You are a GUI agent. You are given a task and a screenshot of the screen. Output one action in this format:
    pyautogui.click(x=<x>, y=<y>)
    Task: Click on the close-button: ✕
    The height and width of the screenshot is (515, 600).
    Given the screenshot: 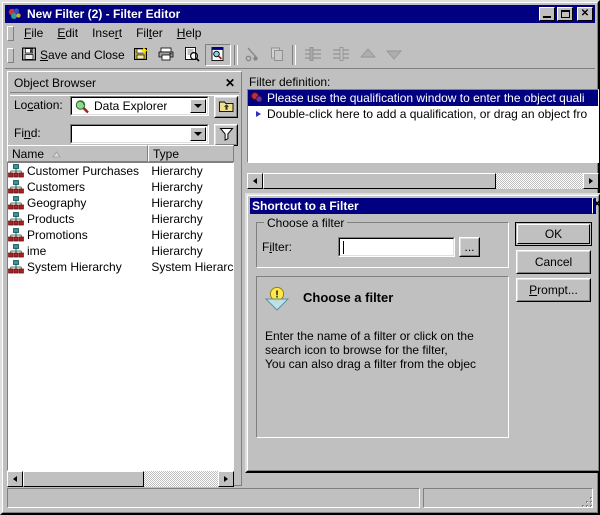 What is the action you would take?
    pyautogui.click(x=585, y=14)
    